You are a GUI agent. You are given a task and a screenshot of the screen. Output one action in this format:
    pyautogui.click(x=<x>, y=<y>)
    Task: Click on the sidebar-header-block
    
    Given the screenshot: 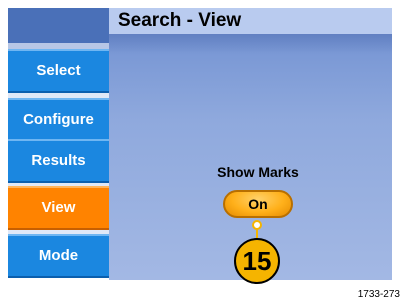 What is the action you would take?
    pyautogui.click(x=58, y=25)
    